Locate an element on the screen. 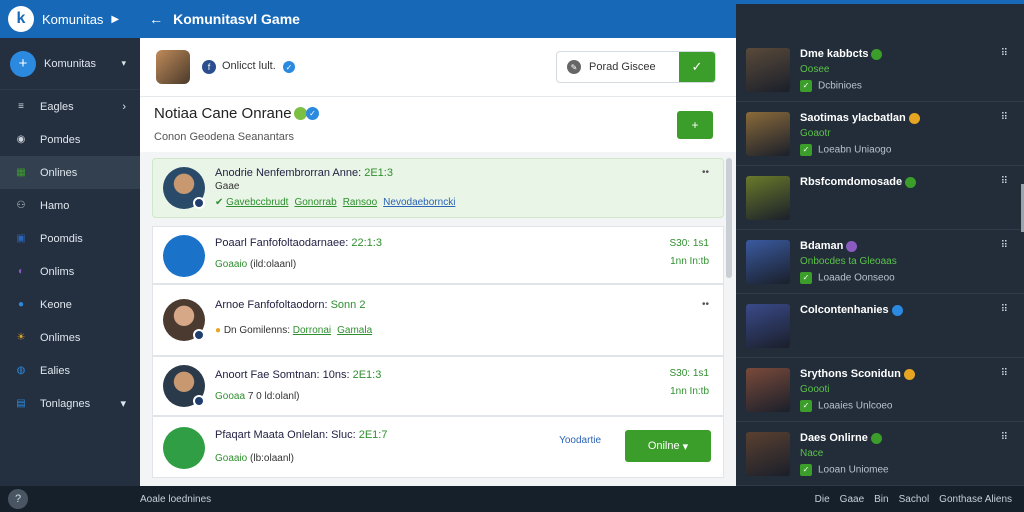  tag-link: Gamala is located at coordinates (354, 330).